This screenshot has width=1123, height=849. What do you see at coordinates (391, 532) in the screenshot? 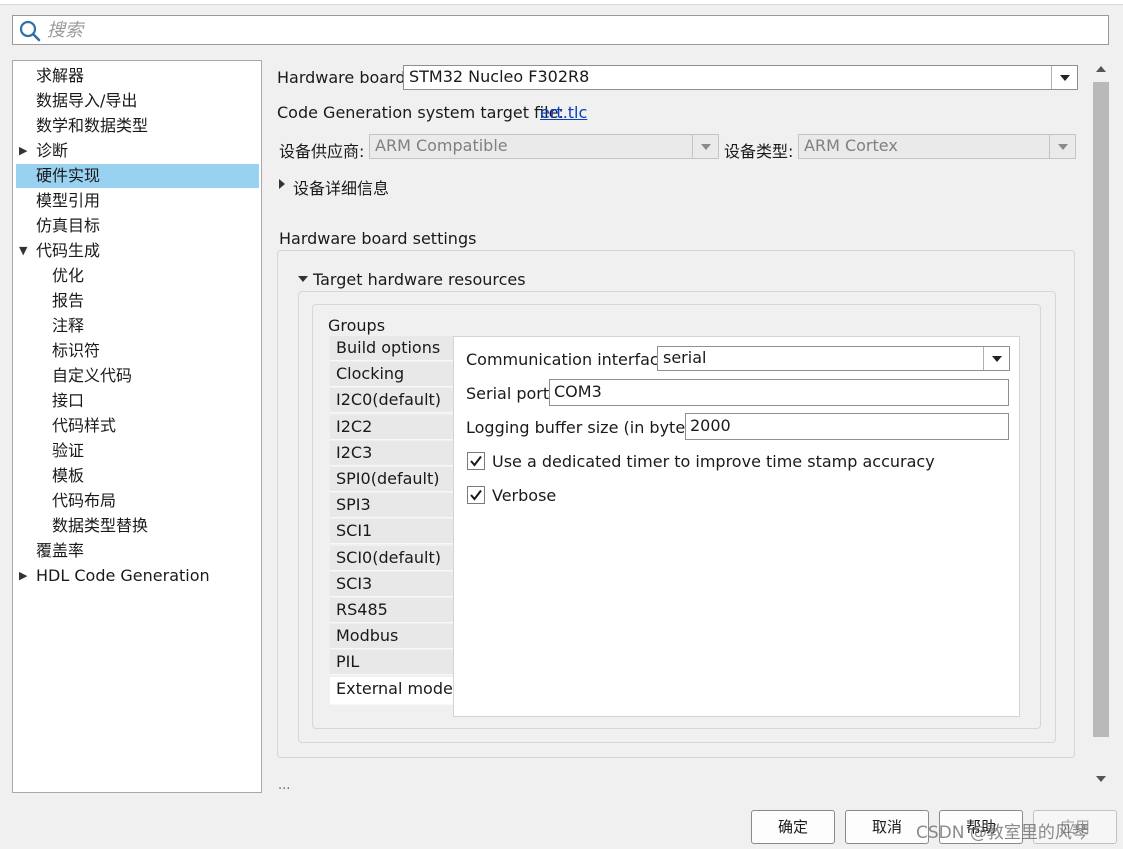
I see `group-item: SCI1` at bounding box center [391, 532].